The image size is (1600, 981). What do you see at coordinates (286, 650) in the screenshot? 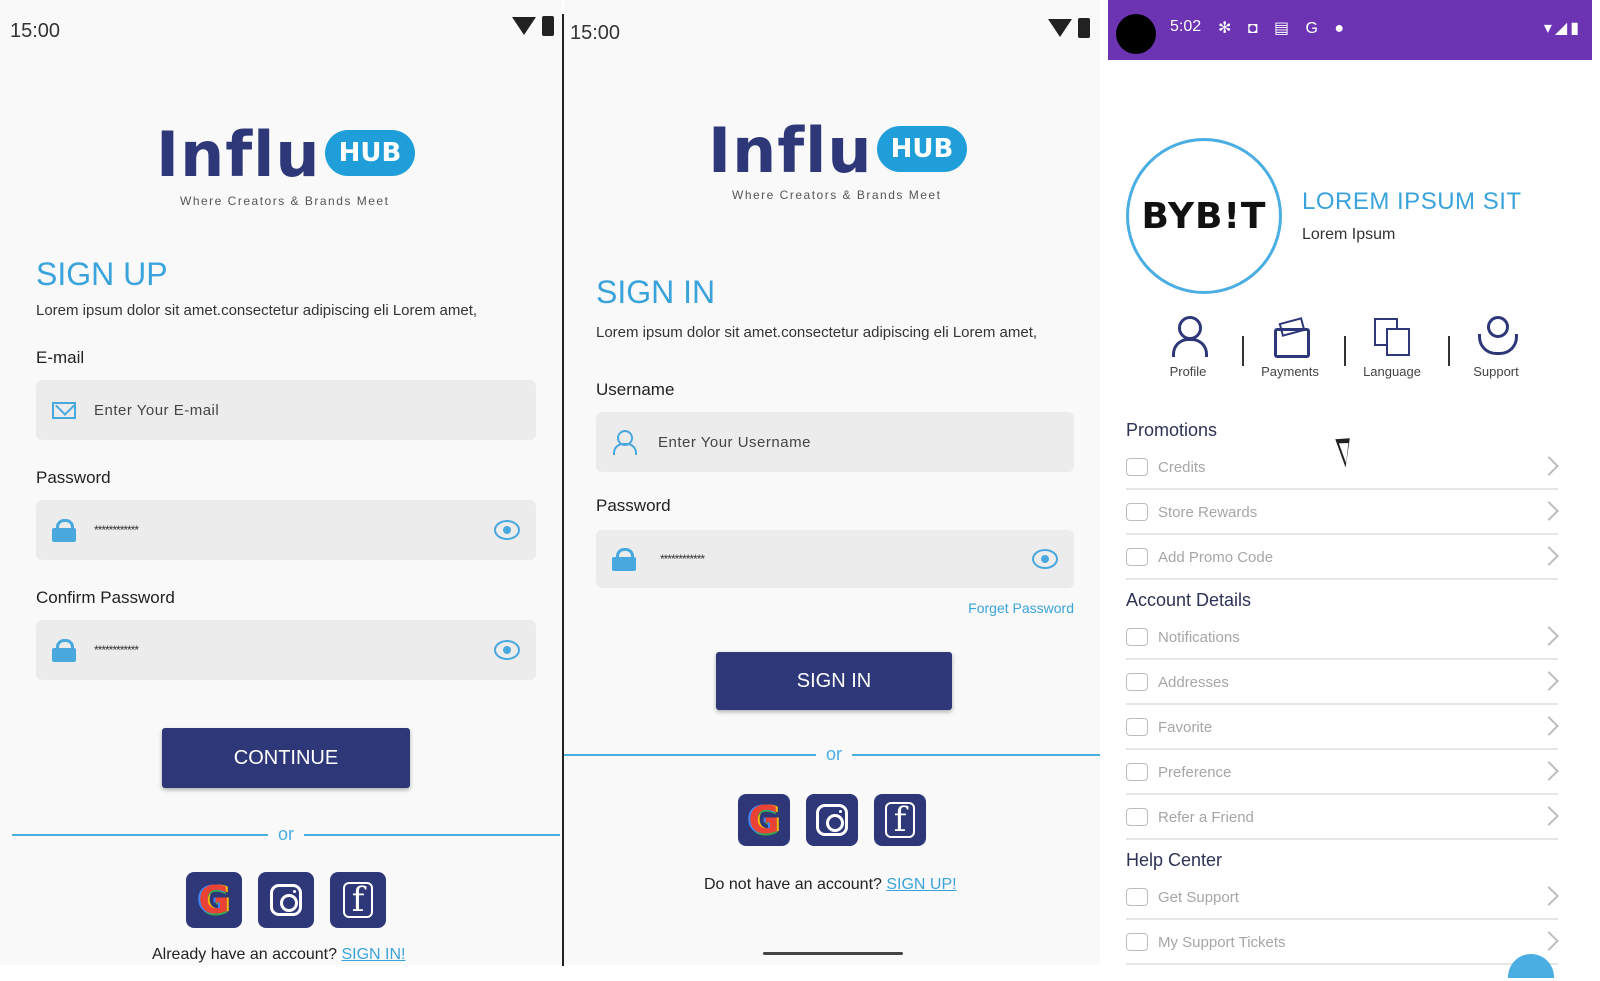
I see `confirm-password-field: ************` at bounding box center [286, 650].